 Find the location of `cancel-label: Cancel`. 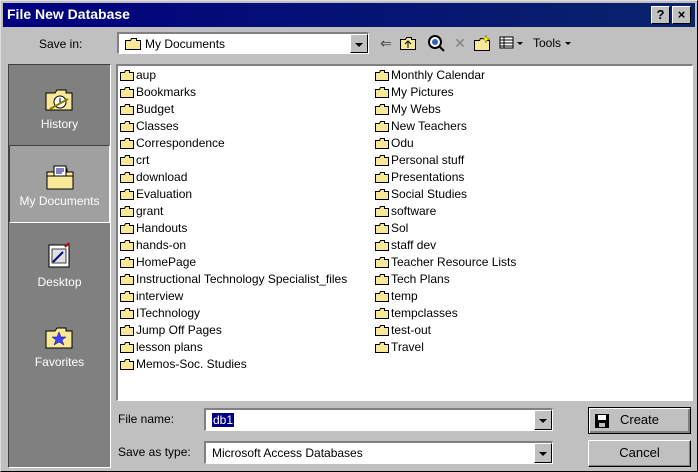

cancel-label: Cancel is located at coordinates (639, 452).